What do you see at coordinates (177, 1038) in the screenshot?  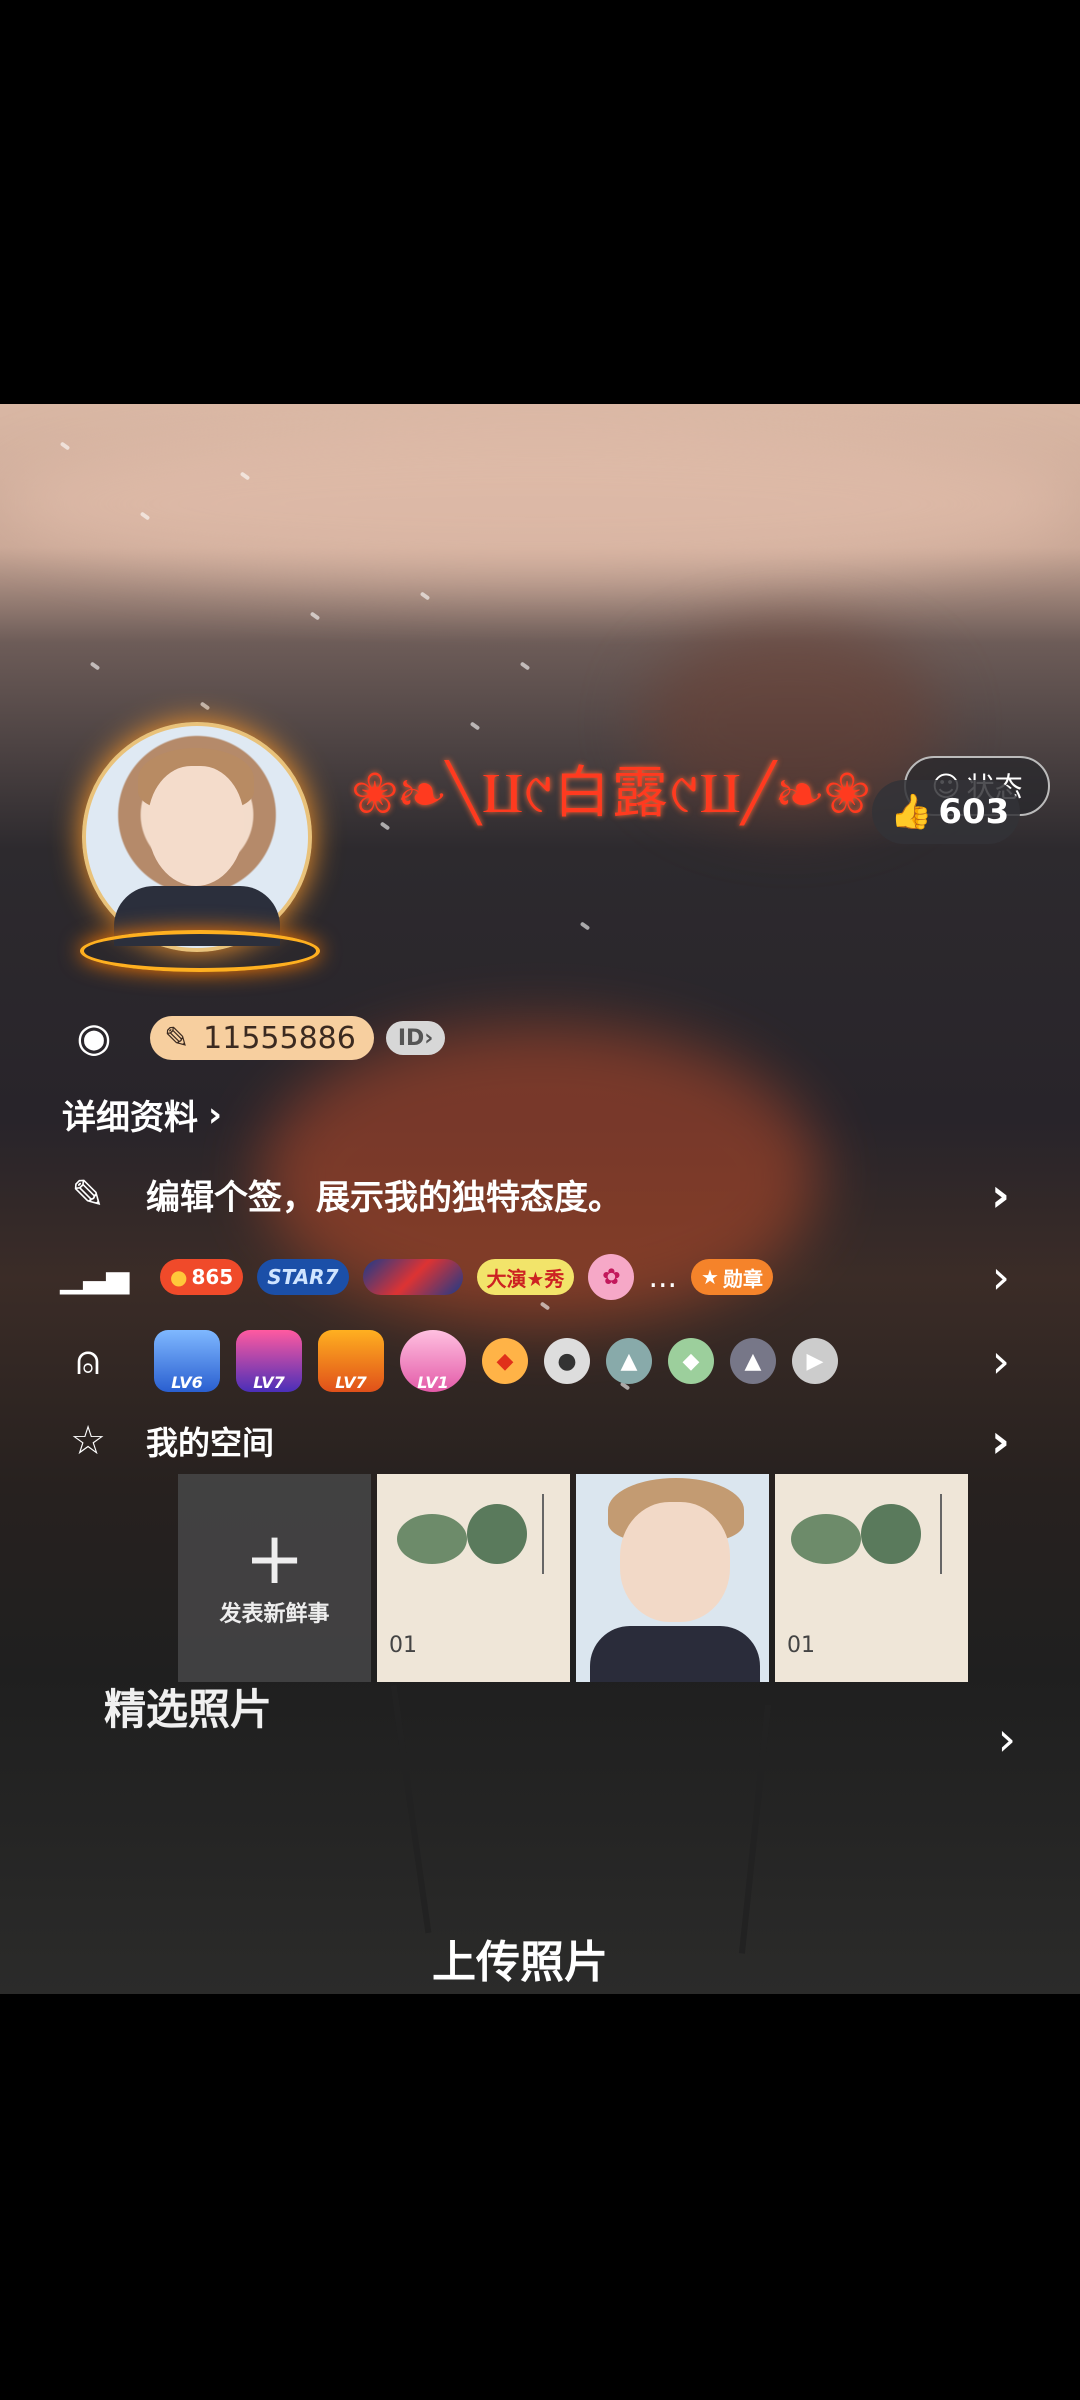 I see `pen-icon: ✎` at bounding box center [177, 1038].